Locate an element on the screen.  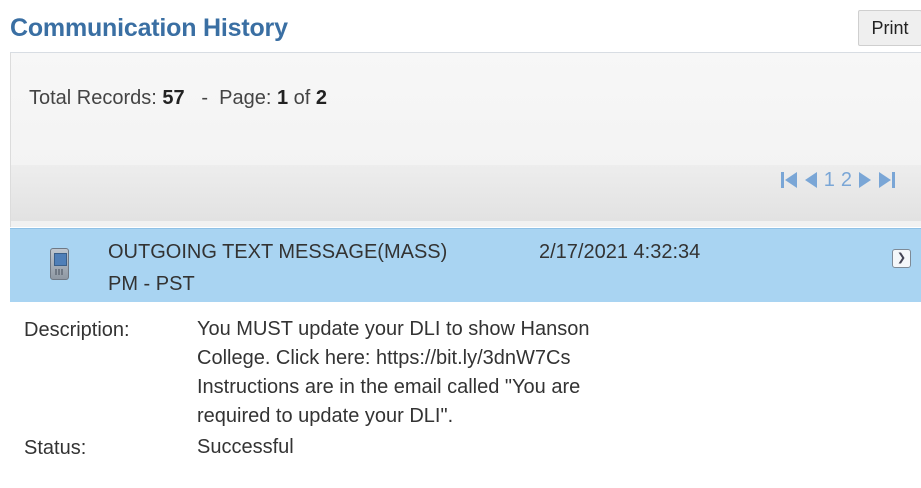
page-header: Communication History Print is located at coordinates (460, 26).